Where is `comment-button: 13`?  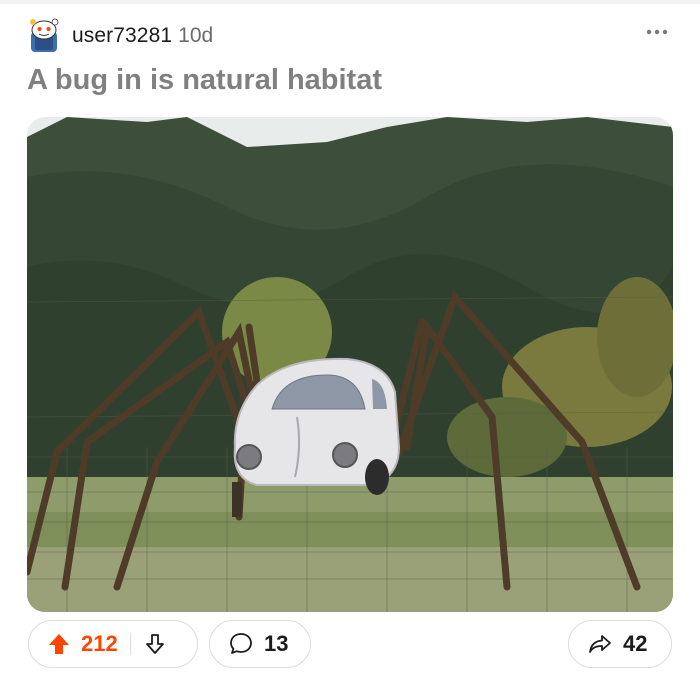
comment-button: 13 is located at coordinates (260, 644).